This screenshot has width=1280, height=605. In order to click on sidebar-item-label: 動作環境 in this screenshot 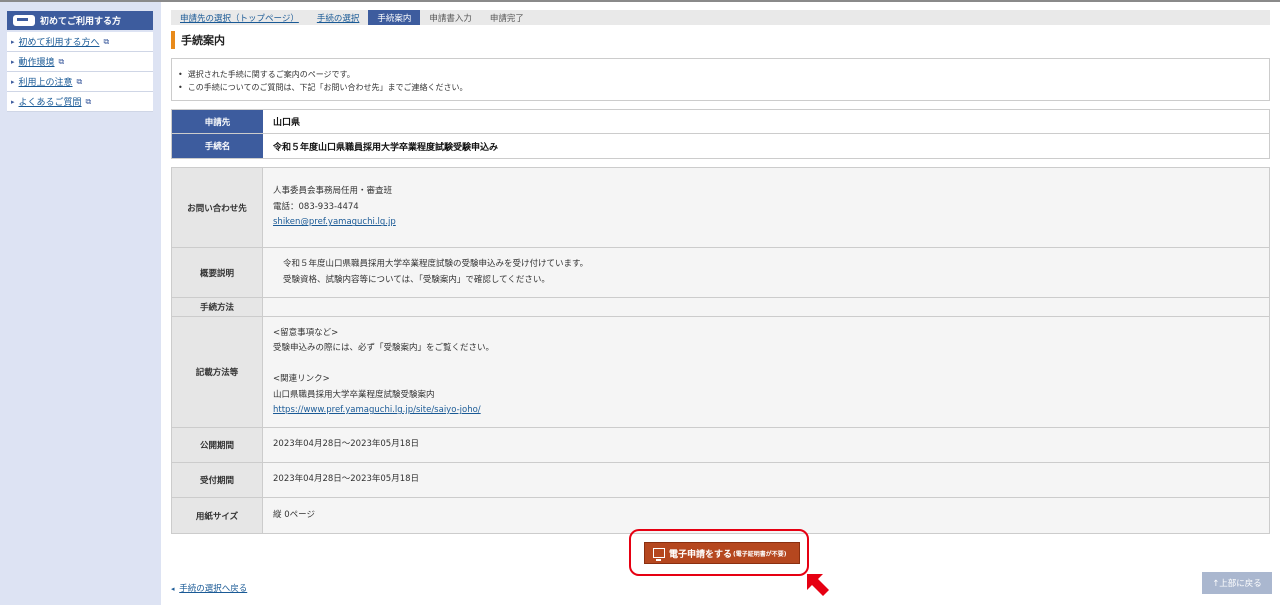, I will do `click(37, 61)`.